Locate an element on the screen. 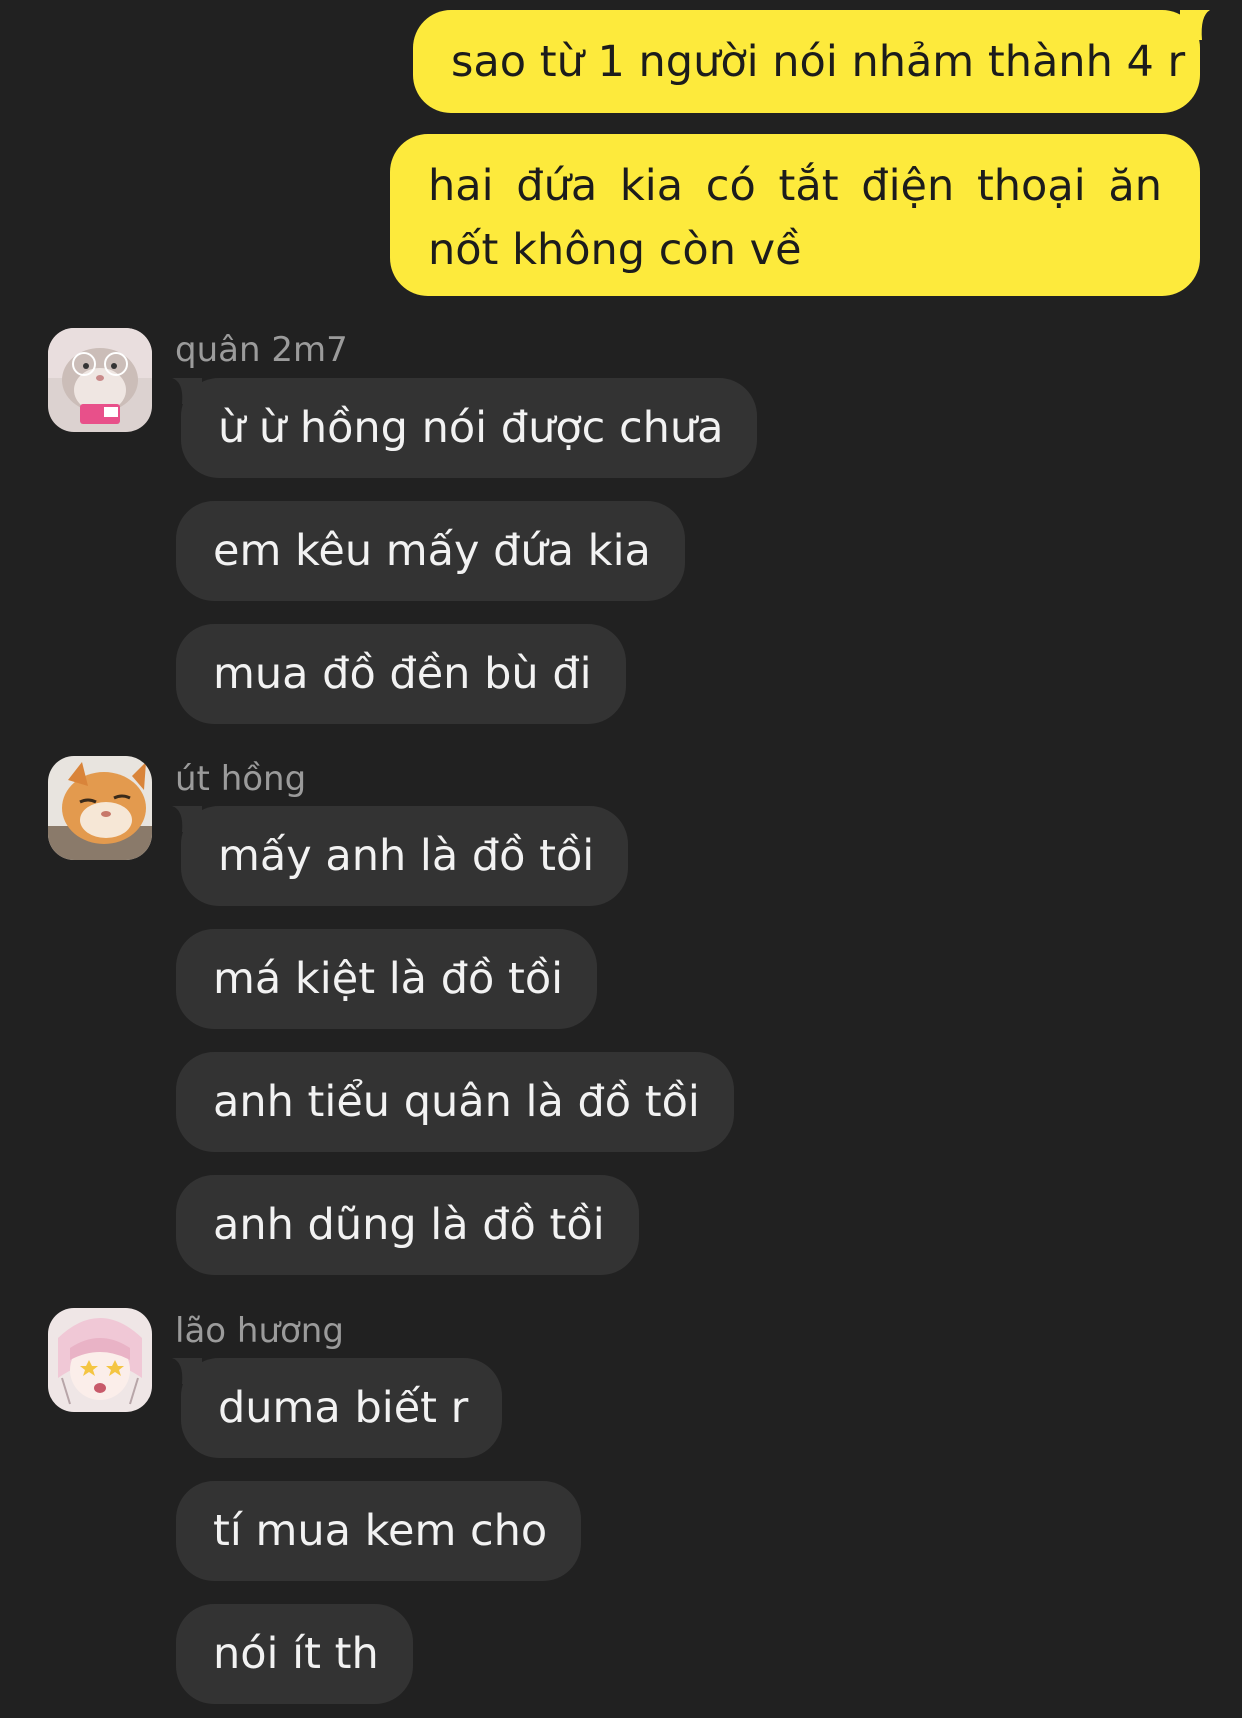  incoming-message: em kêu mấy đứa kia is located at coordinates (430, 551).